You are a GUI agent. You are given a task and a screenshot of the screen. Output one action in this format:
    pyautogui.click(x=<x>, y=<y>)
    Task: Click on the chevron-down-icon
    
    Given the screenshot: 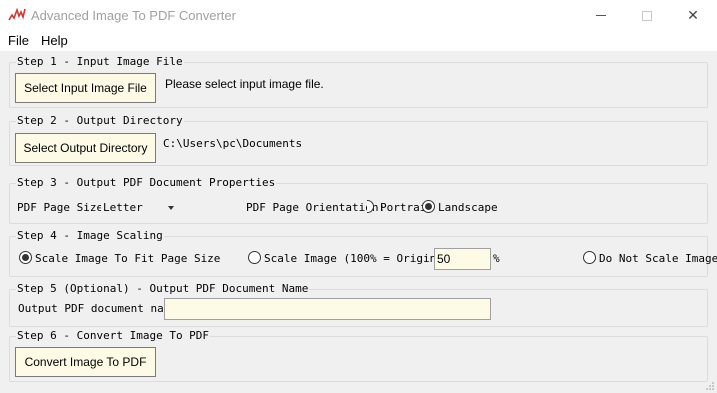 What is the action you would take?
    pyautogui.click(x=171, y=208)
    